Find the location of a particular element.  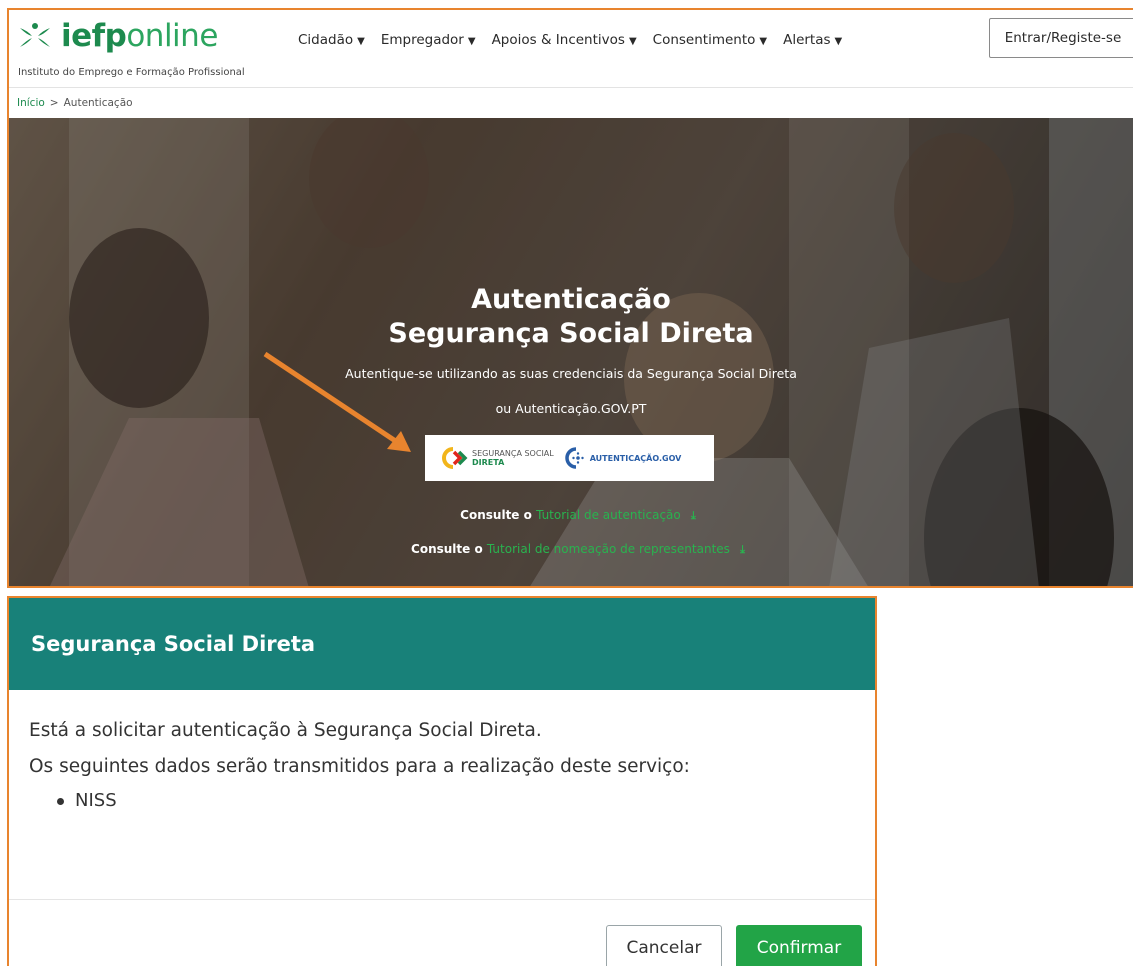

cancel-button: Cancelar is located at coordinates (664, 945).